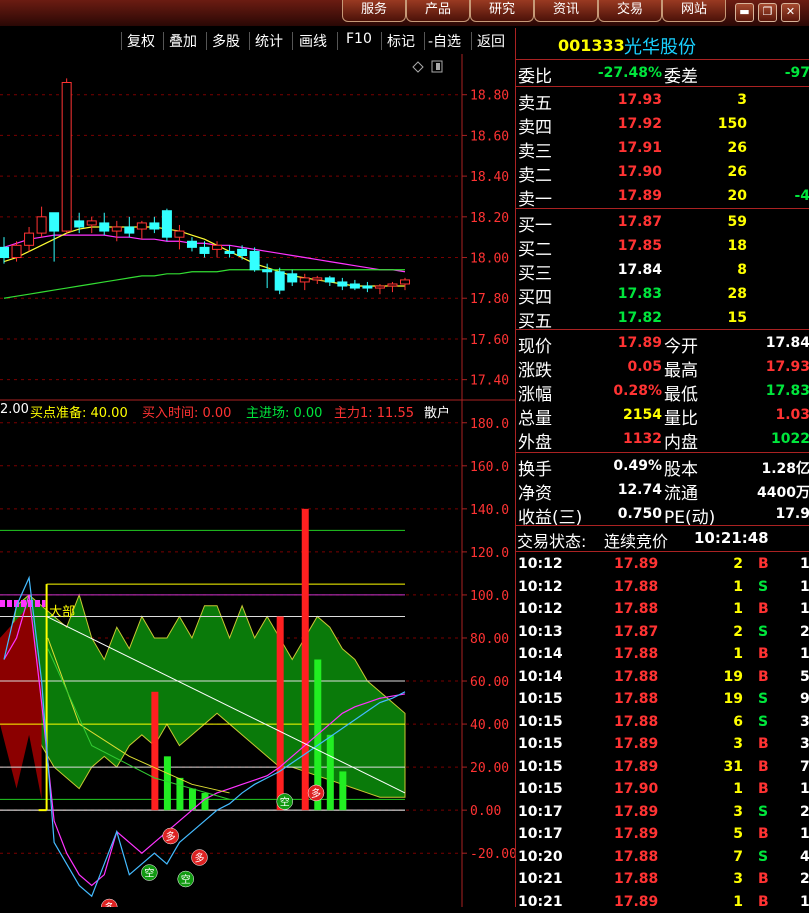 The image size is (809, 913). What do you see at coordinates (535, 494) in the screenshot?
I see `stat-label: 净资` at bounding box center [535, 494].